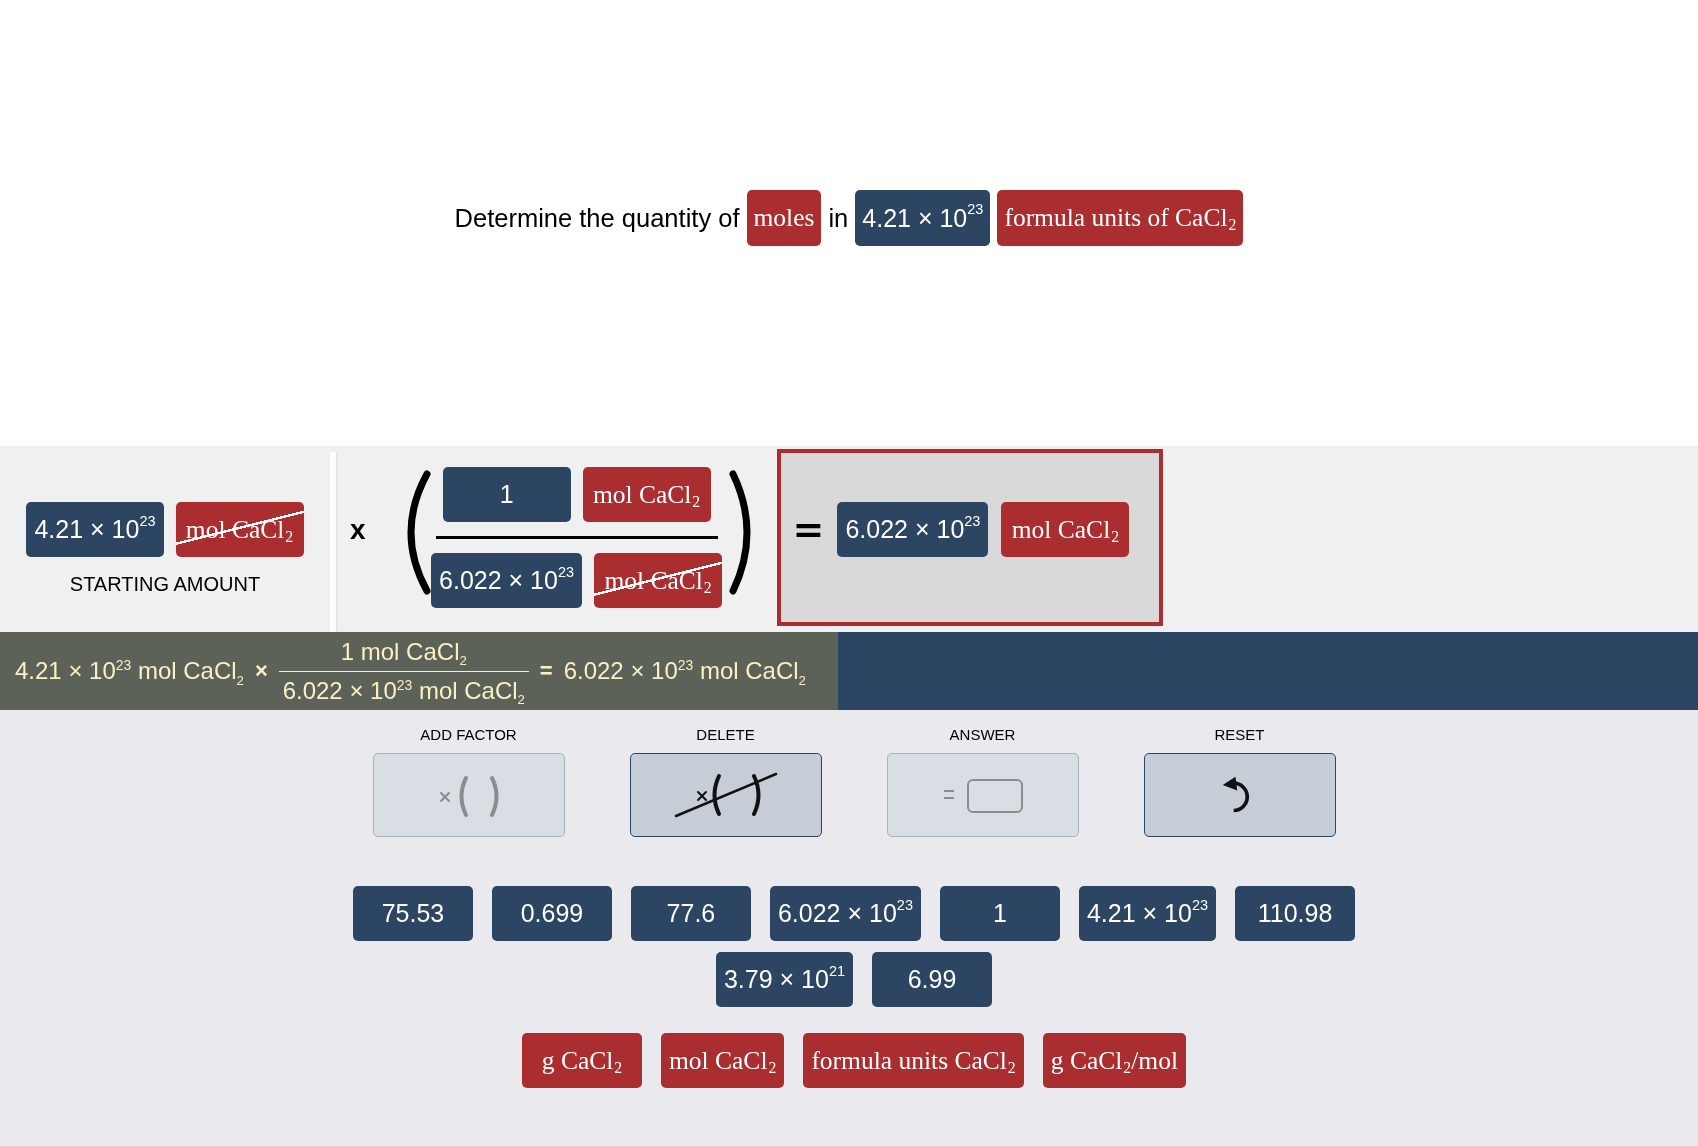  What do you see at coordinates (1295, 913) in the screenshot?
I see `number-tile: 110.98` at bounding box center [1295, 913].